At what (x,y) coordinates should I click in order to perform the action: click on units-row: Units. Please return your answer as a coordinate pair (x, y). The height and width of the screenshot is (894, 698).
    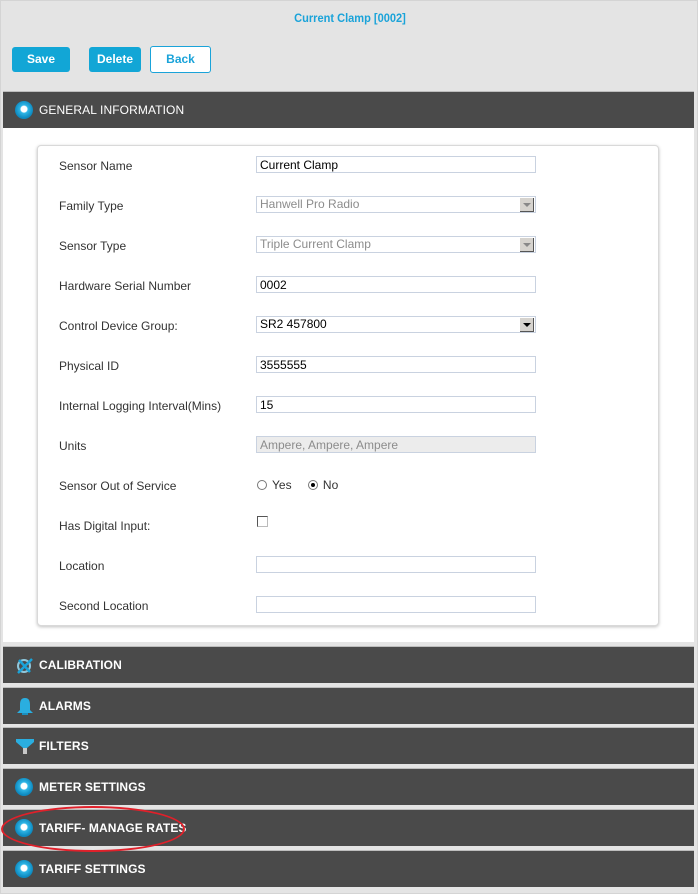
    Looking at the image, I should click on (348, 446).